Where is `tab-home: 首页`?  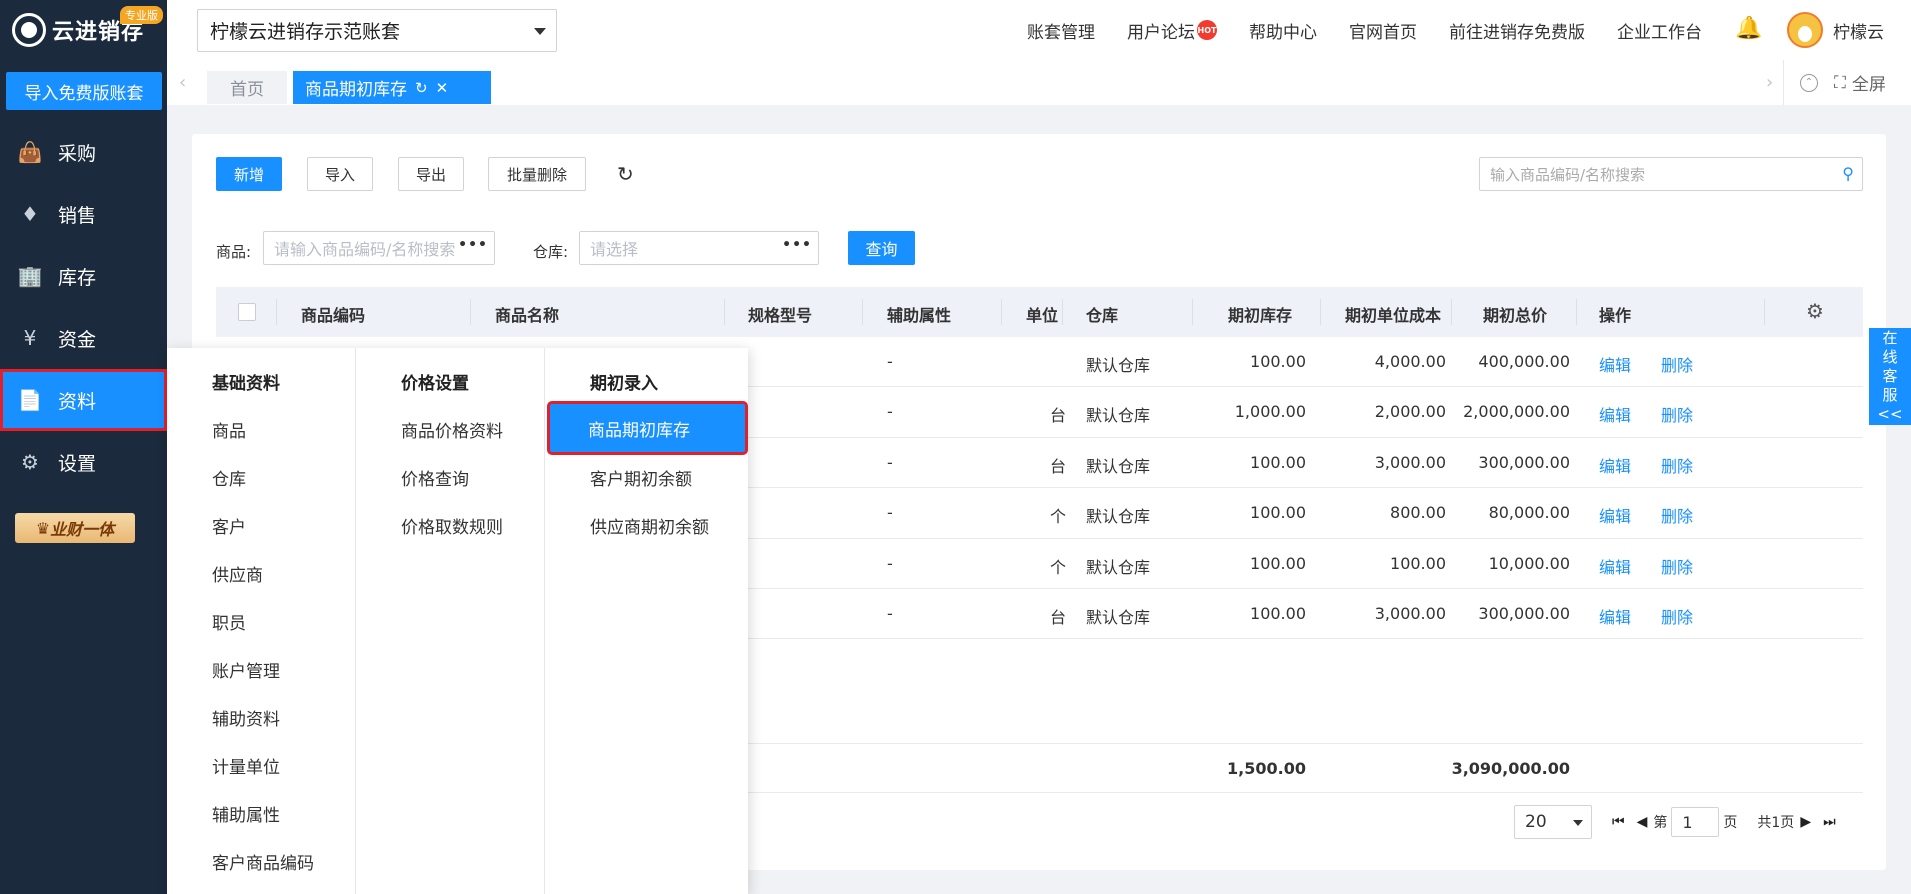 tab-home: 首页 is located at coordinates (247, 87).